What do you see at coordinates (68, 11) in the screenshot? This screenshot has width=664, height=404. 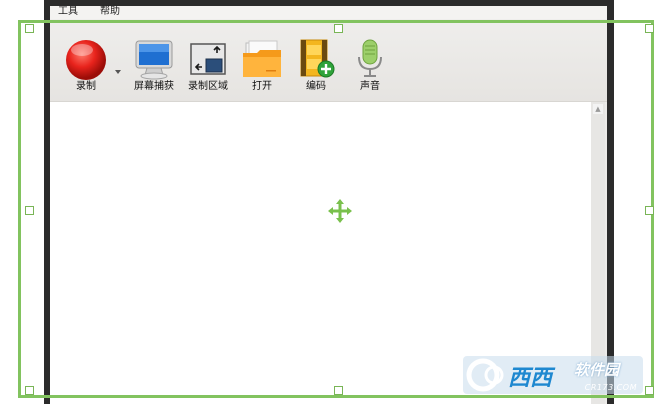 I see `menu-tools: 工具` at bounding box center [68, 11].